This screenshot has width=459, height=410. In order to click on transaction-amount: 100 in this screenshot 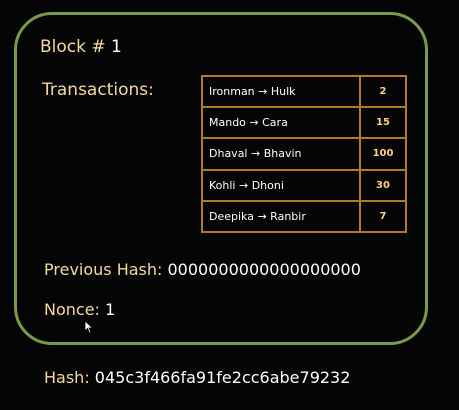, I will do `click(383, 154)`.